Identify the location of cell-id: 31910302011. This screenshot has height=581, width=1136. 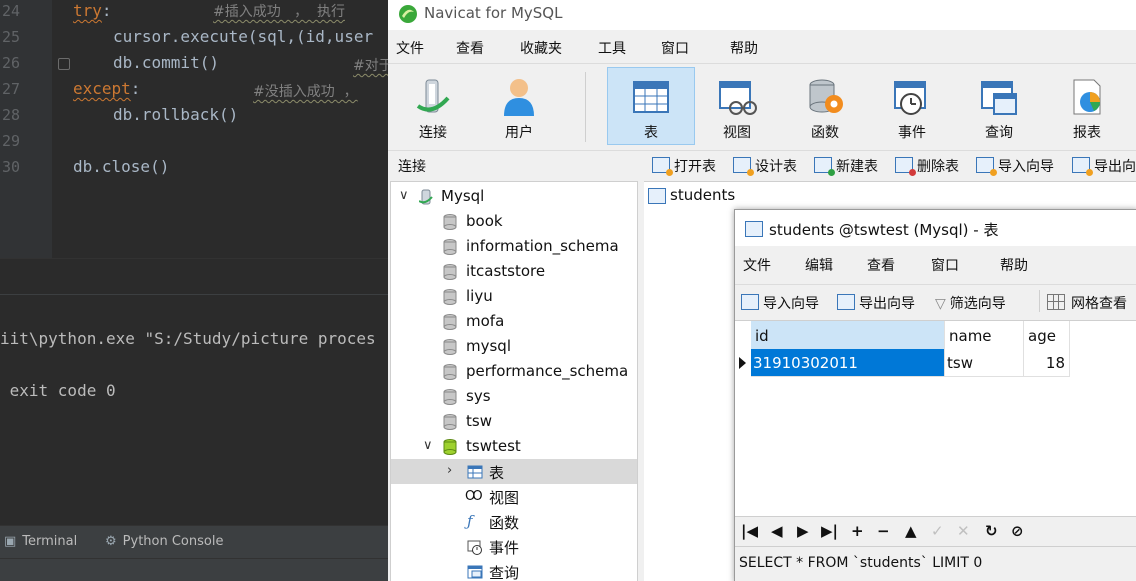
(848, 363).